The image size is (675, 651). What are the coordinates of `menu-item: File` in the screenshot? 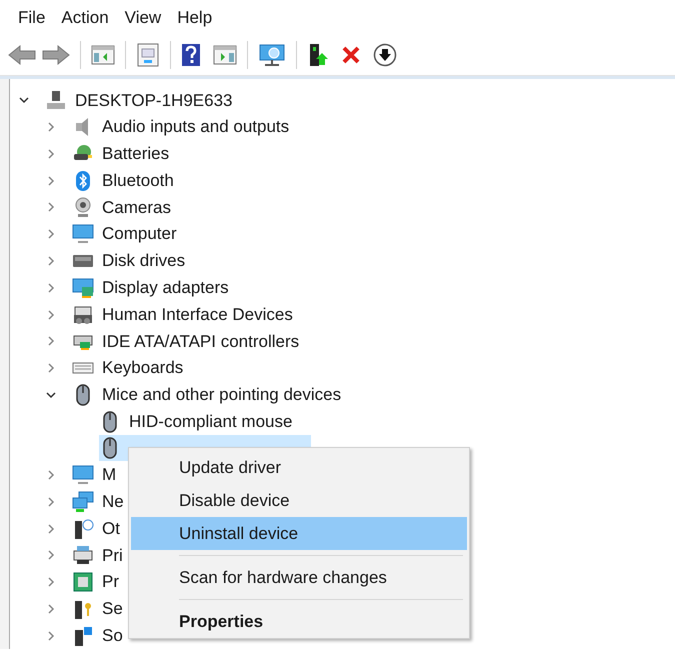 It's located at (32, 18).